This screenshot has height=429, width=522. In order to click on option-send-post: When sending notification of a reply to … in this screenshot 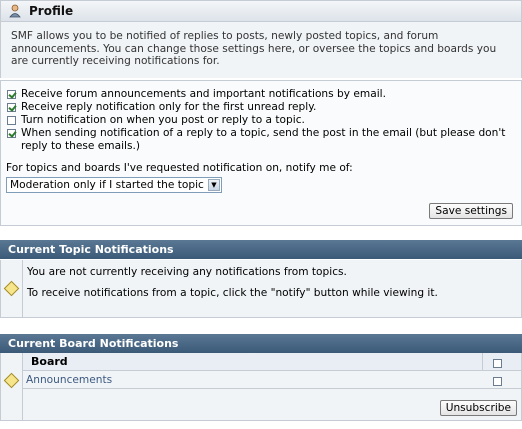, I will do `click(260, 140)`.